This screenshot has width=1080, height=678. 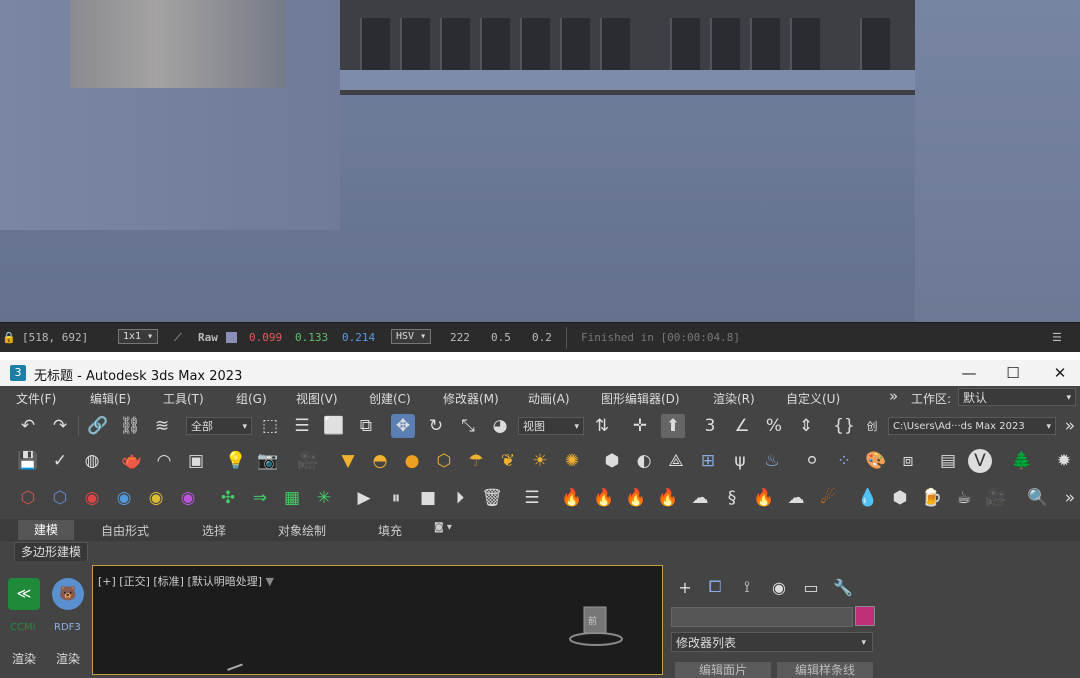 What do you see at coordinates (9, 337) in the screenshot?
I see `lock-icon: 🔒` at bounding box center [9, 337].